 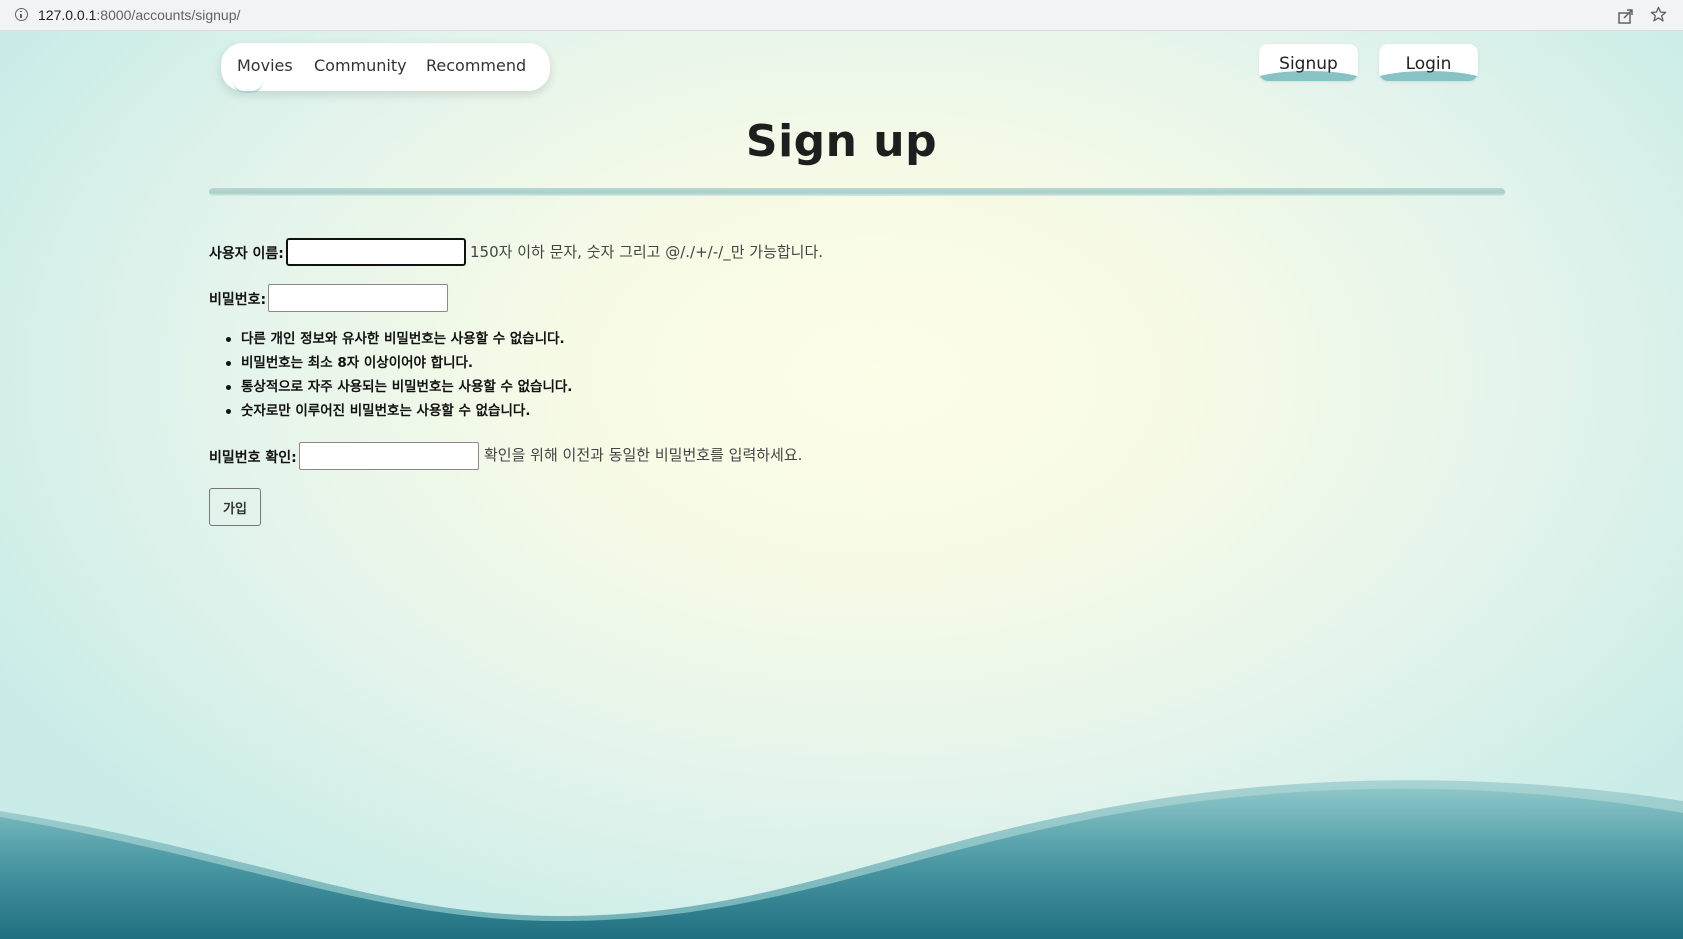 I want to click on password-rule-item: 다른 개인 정보와 유사한 비밀번호는 사용할 수 없습니다., so click(x=398, y=339).